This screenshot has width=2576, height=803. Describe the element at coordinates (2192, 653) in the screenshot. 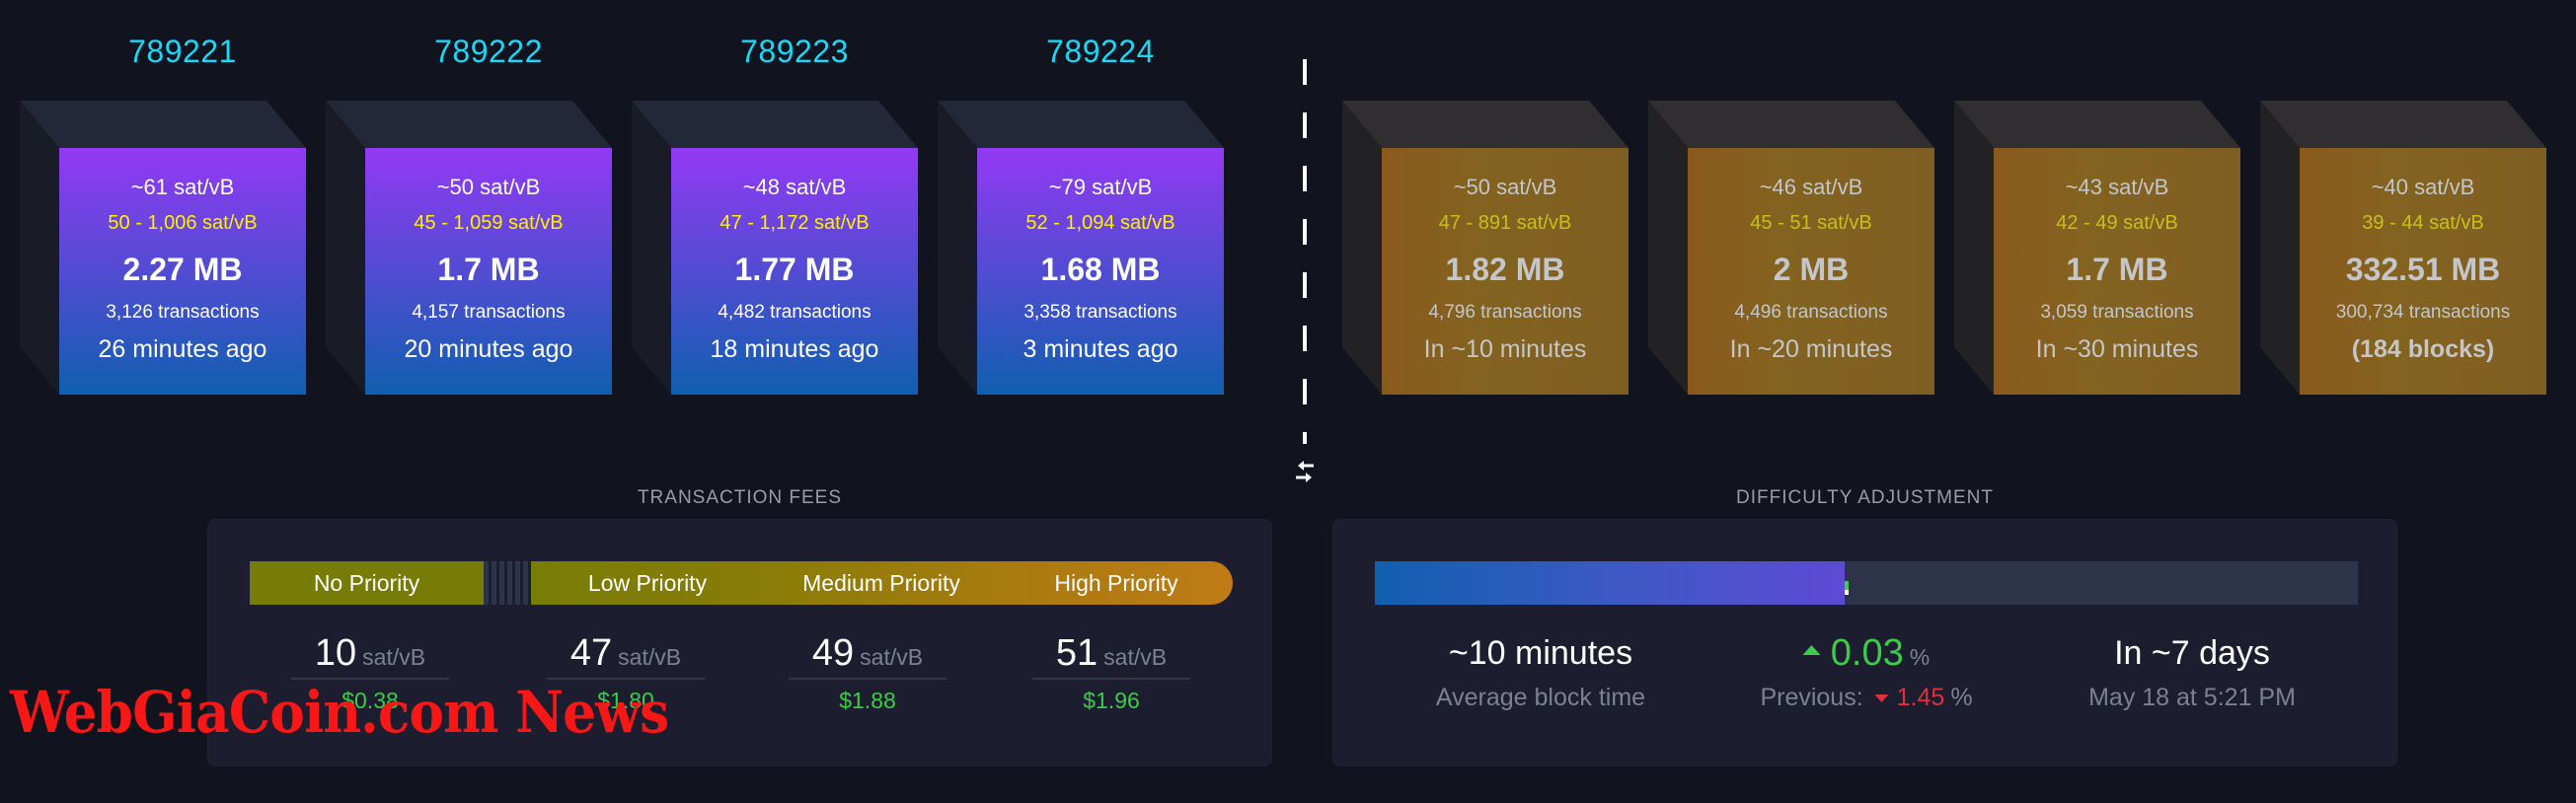

I see `next-adjustment-eta: In ~7 days` at that location.